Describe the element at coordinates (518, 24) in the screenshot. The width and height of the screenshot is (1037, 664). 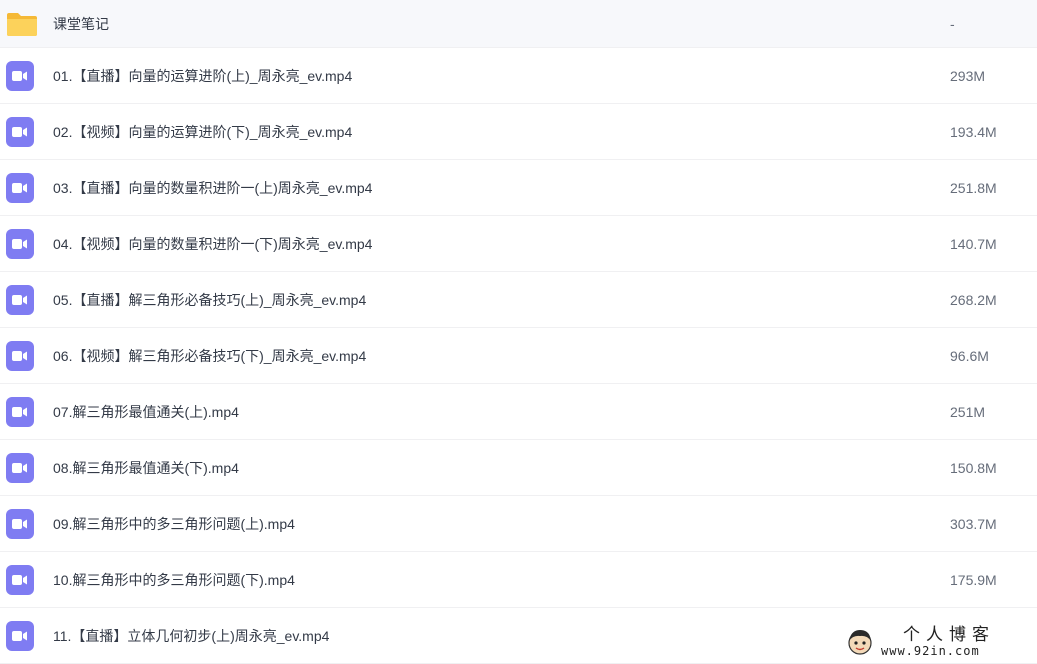
I see `list-item-folder: 课堂笔记 -` at that location.